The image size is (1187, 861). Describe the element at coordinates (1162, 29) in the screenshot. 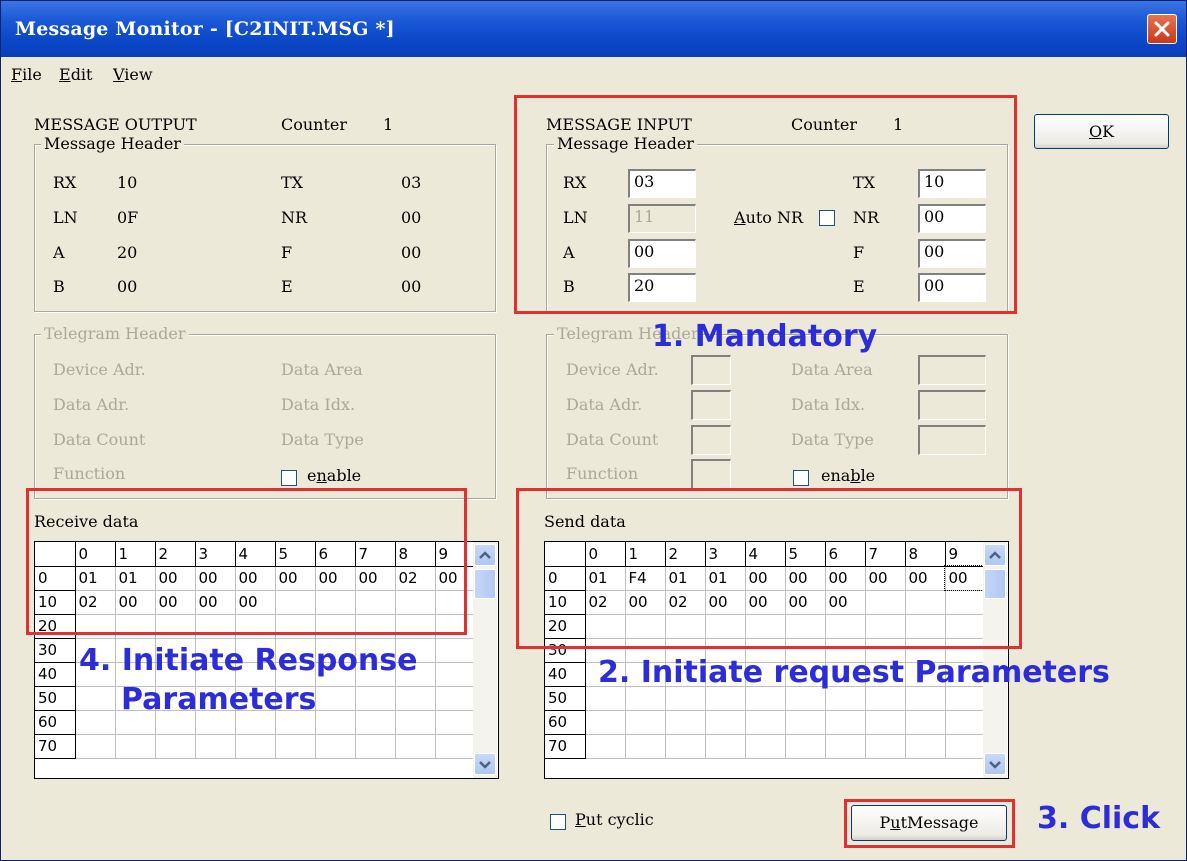

I see `close-button` at that location.